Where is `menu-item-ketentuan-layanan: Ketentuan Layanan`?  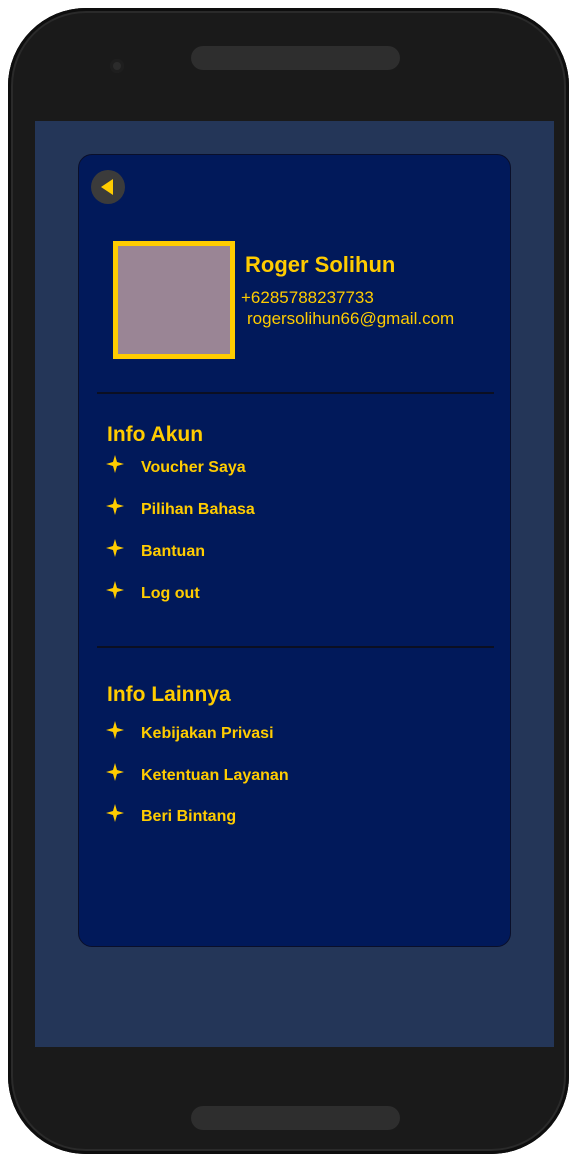
menu-item-ketentuan-layanan: Ketentuan Layanan is located at coordinates (293, 775).